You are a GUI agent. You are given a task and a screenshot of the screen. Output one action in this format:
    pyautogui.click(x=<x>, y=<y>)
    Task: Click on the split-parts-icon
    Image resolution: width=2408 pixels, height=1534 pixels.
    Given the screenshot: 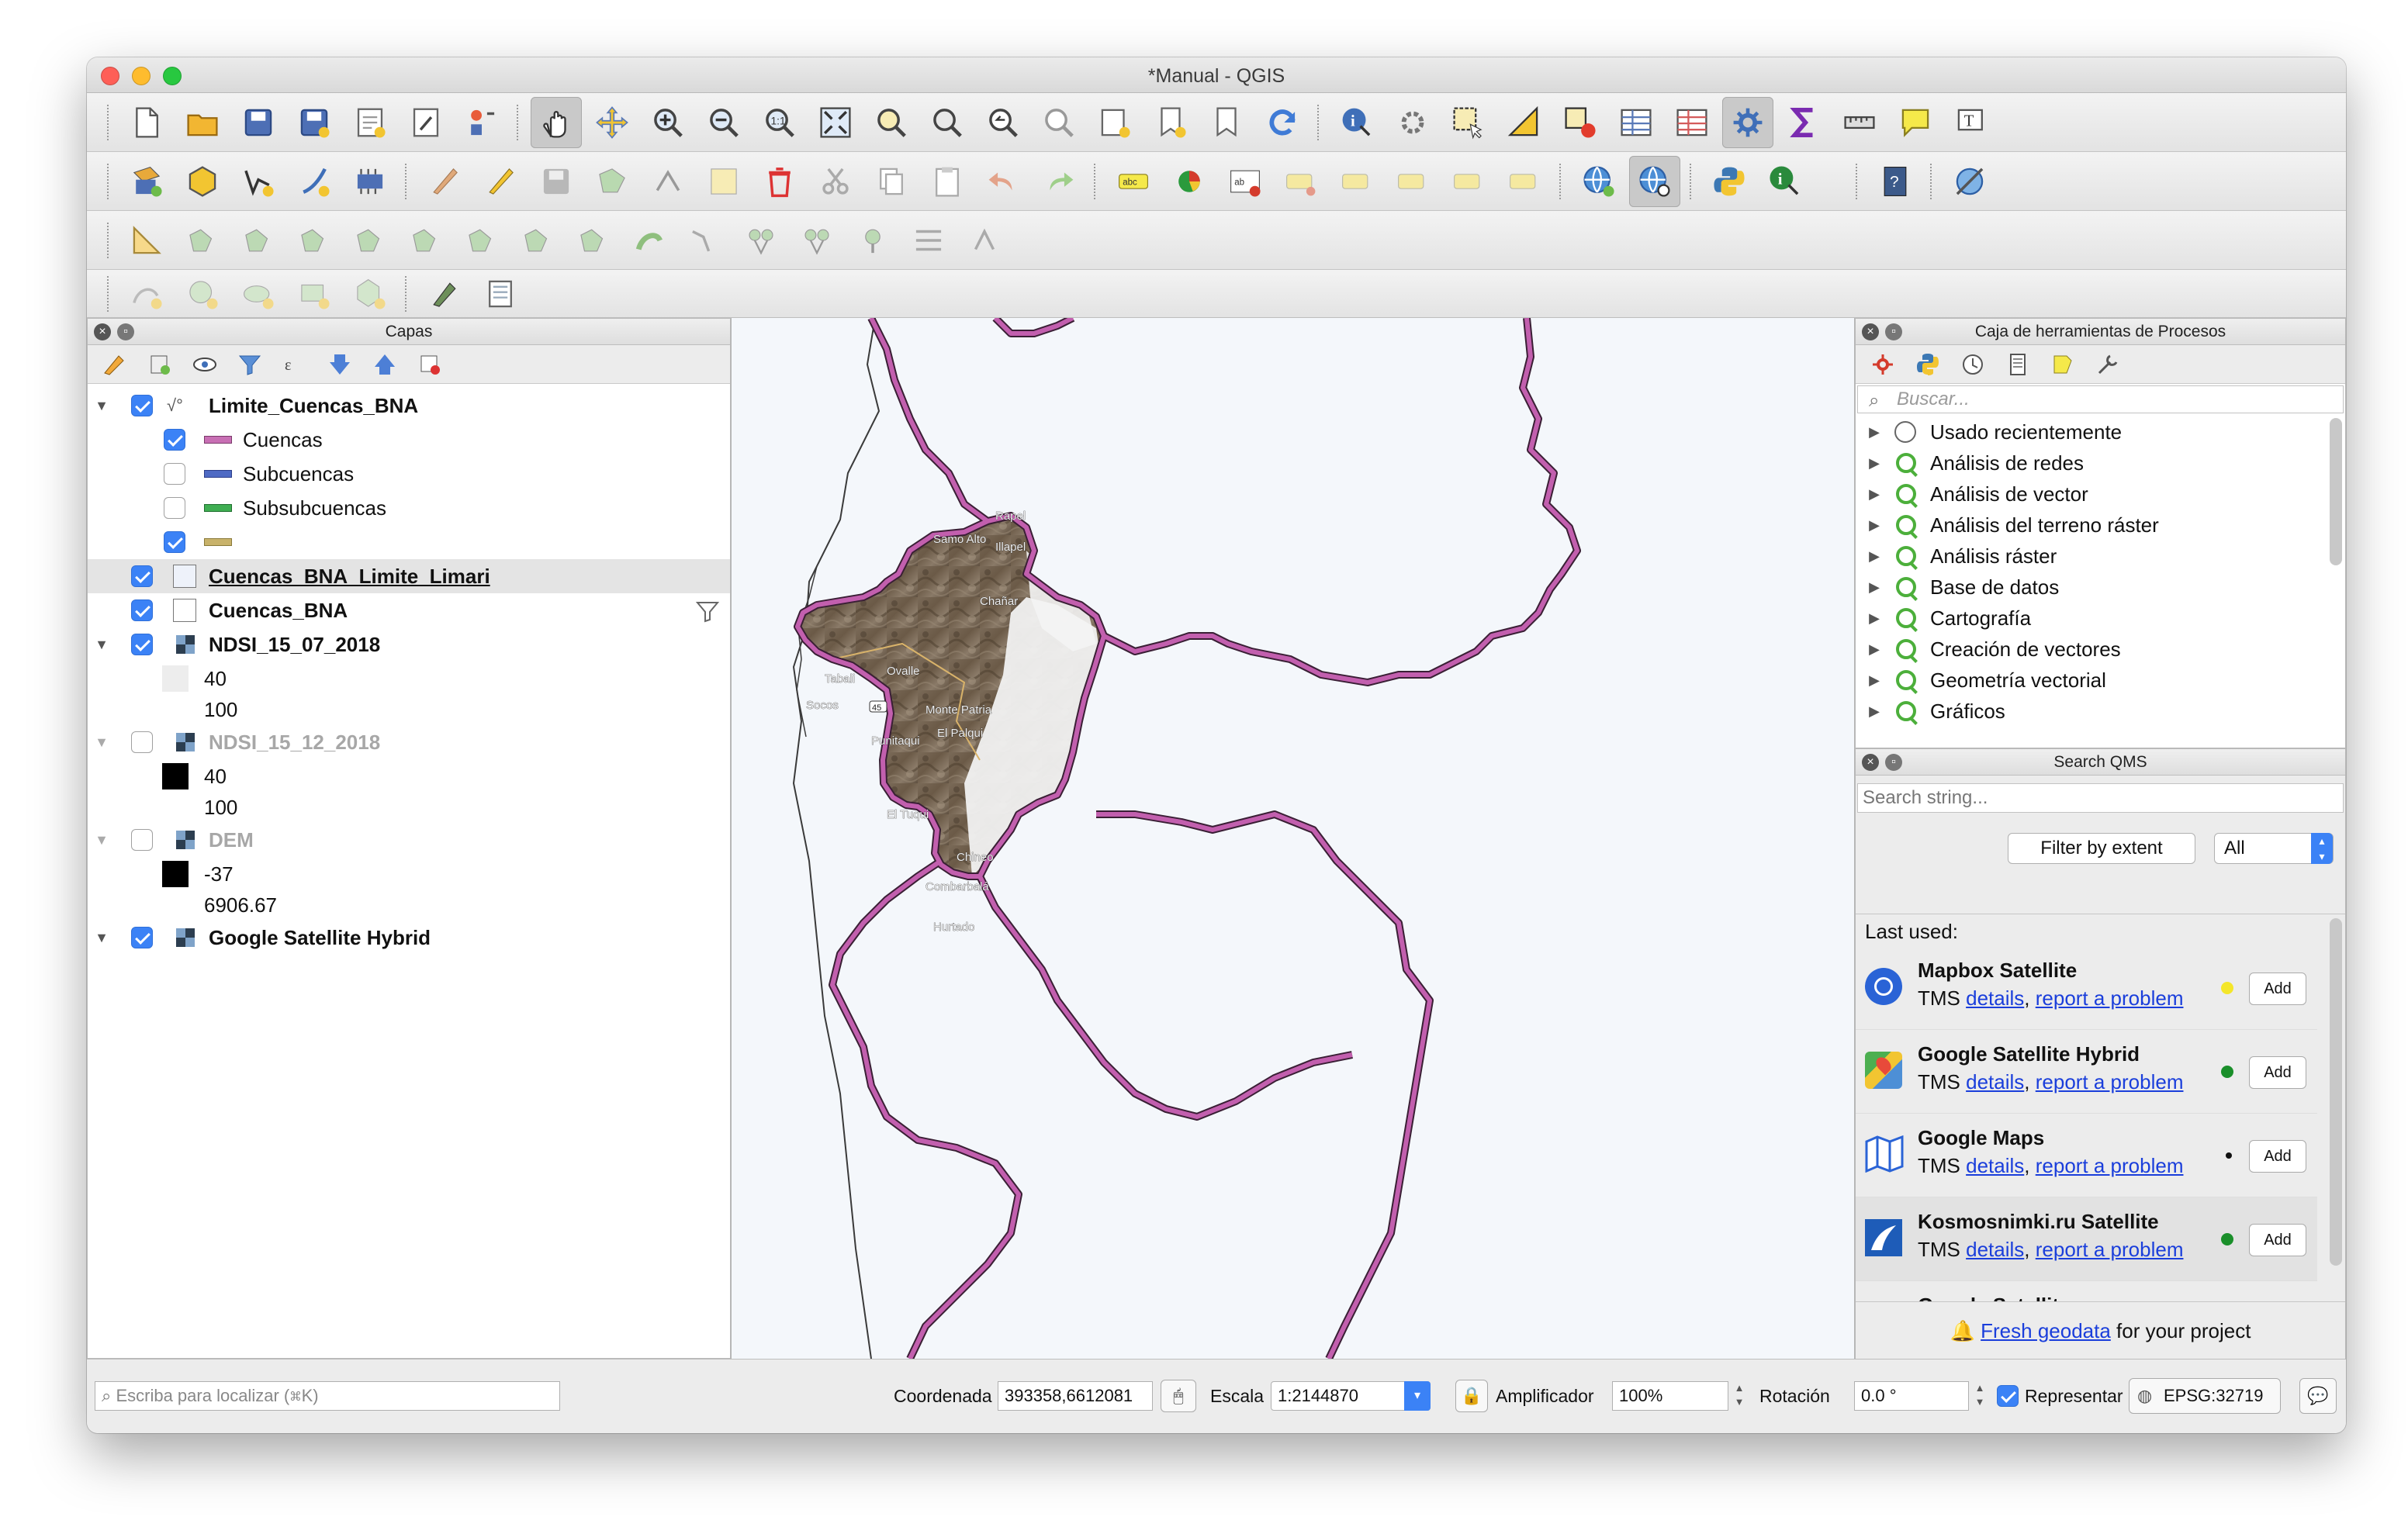 What is the action you would take?
    pyautogui.click(x=705, y=240)
    